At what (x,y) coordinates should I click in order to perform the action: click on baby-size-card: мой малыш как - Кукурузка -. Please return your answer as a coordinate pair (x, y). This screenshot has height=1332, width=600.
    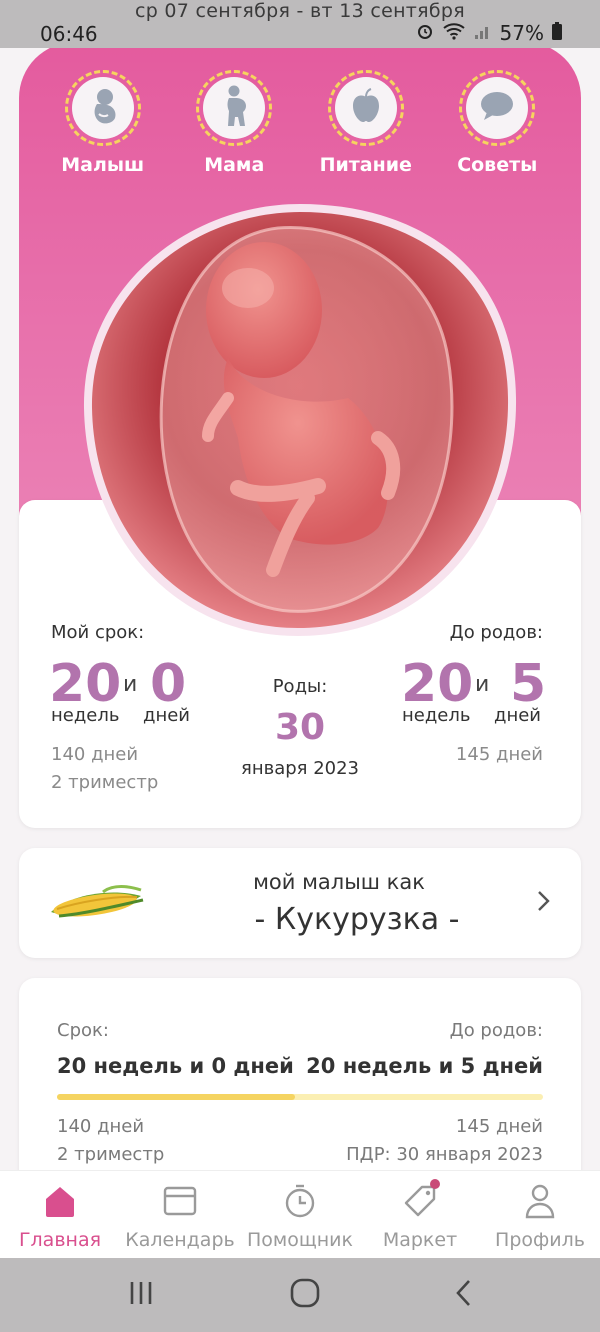
    Looking at the image, I should click on (300, 903).